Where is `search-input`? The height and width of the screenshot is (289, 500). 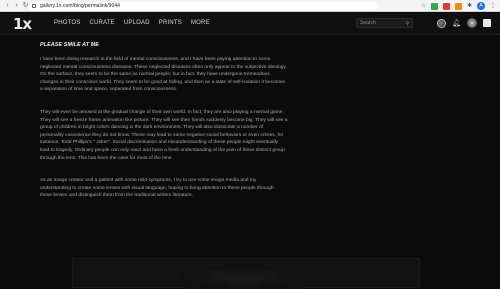 search-input is located at coordinates (383, 23).